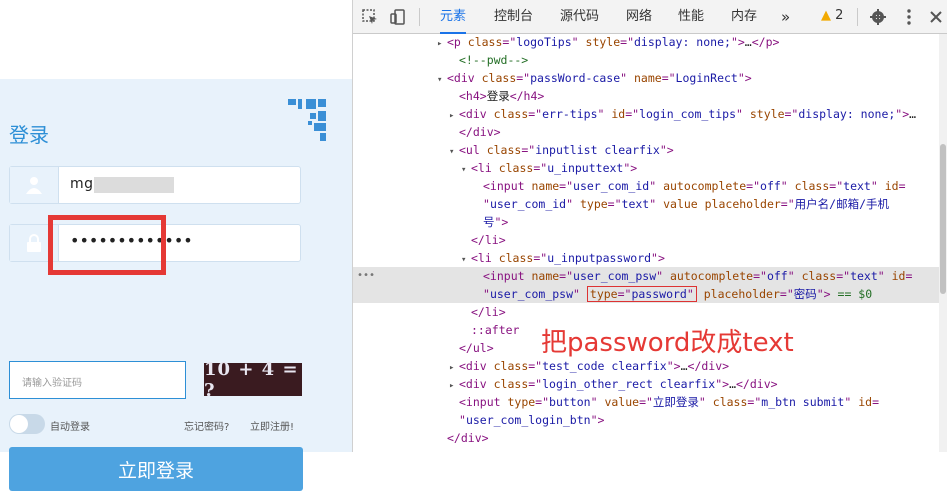 This screenshot has width=947, height=491. I want to click on device-toggle-icon, so click(398, 17).